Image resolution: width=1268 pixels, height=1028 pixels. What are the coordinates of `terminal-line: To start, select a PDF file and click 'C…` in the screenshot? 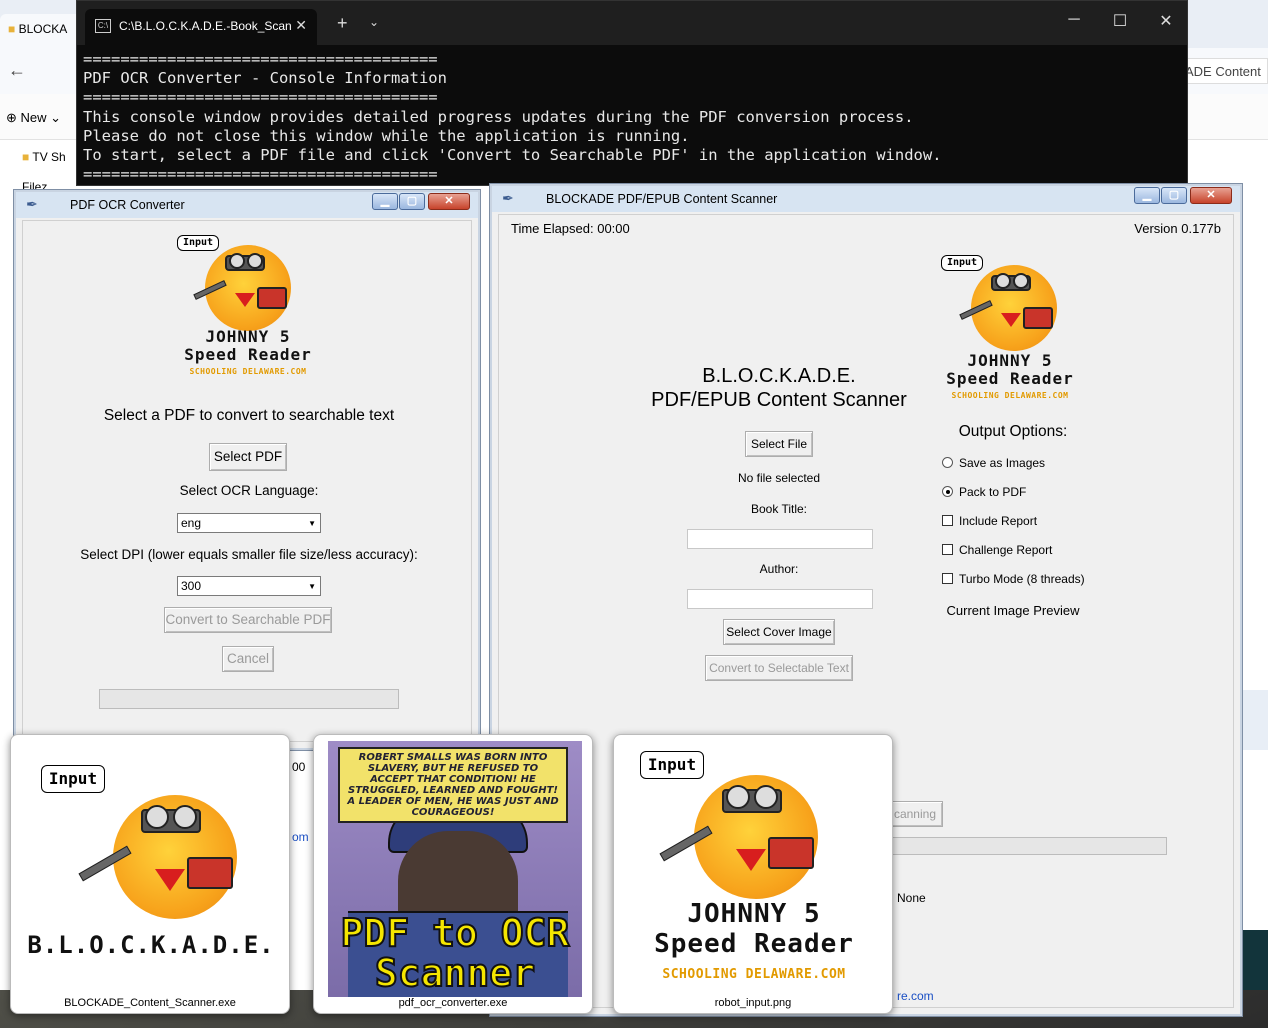 It's located at (512, 155).